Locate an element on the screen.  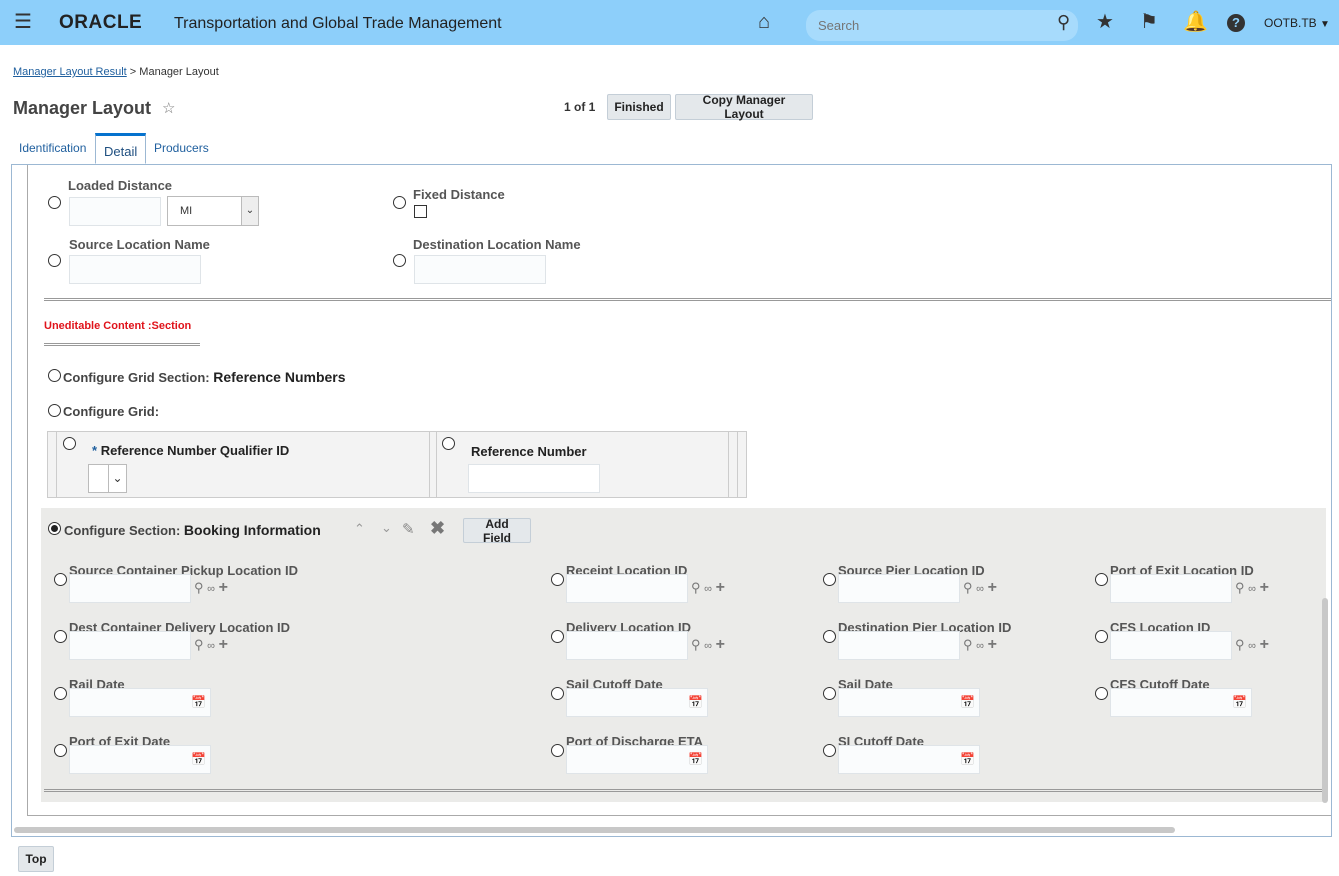
source-location-name-input is located at coordinates (135, 269).